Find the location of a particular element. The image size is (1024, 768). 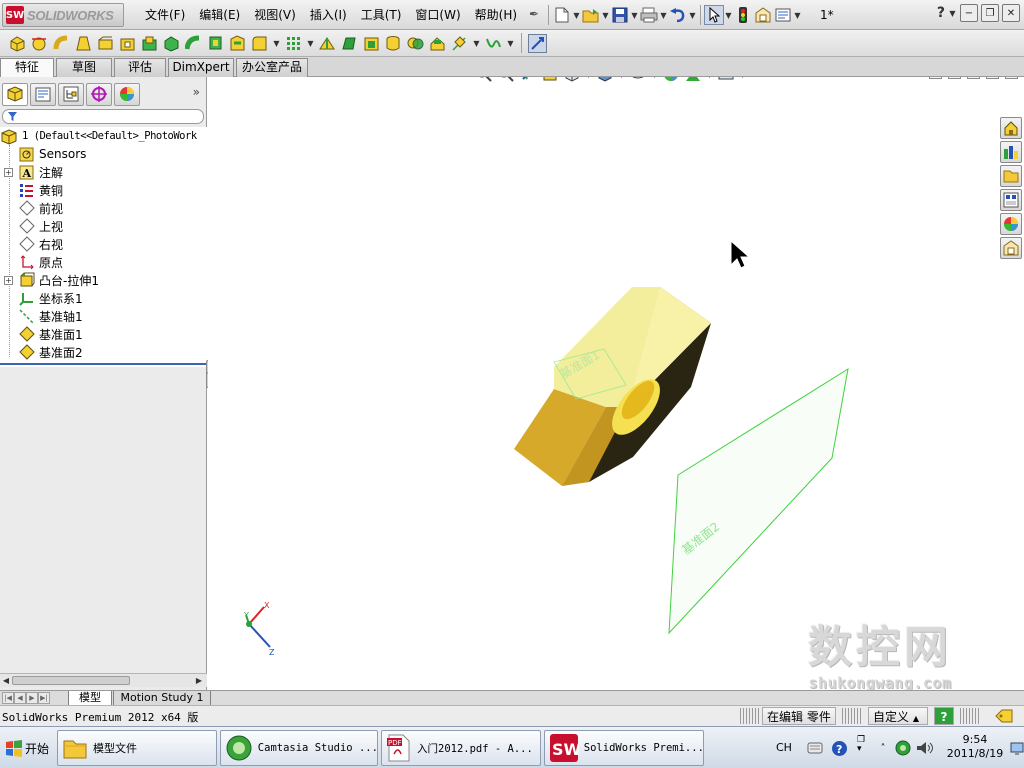

open-dropdown-icon: ▼ is located at coordinates (605, 15).